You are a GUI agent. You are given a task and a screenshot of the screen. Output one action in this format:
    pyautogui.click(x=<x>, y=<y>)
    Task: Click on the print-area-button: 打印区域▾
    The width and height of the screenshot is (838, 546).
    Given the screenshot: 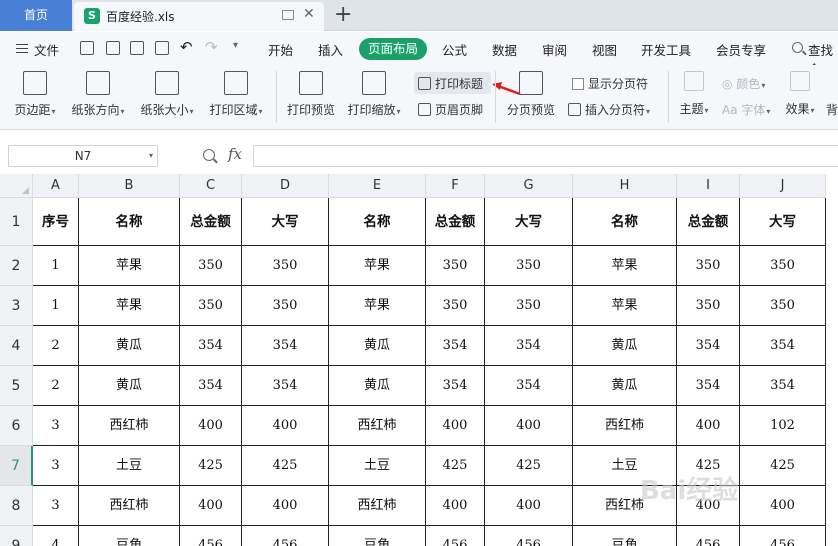 What is the action you would take?
    pyautogui.click(x=236, y=91)
    